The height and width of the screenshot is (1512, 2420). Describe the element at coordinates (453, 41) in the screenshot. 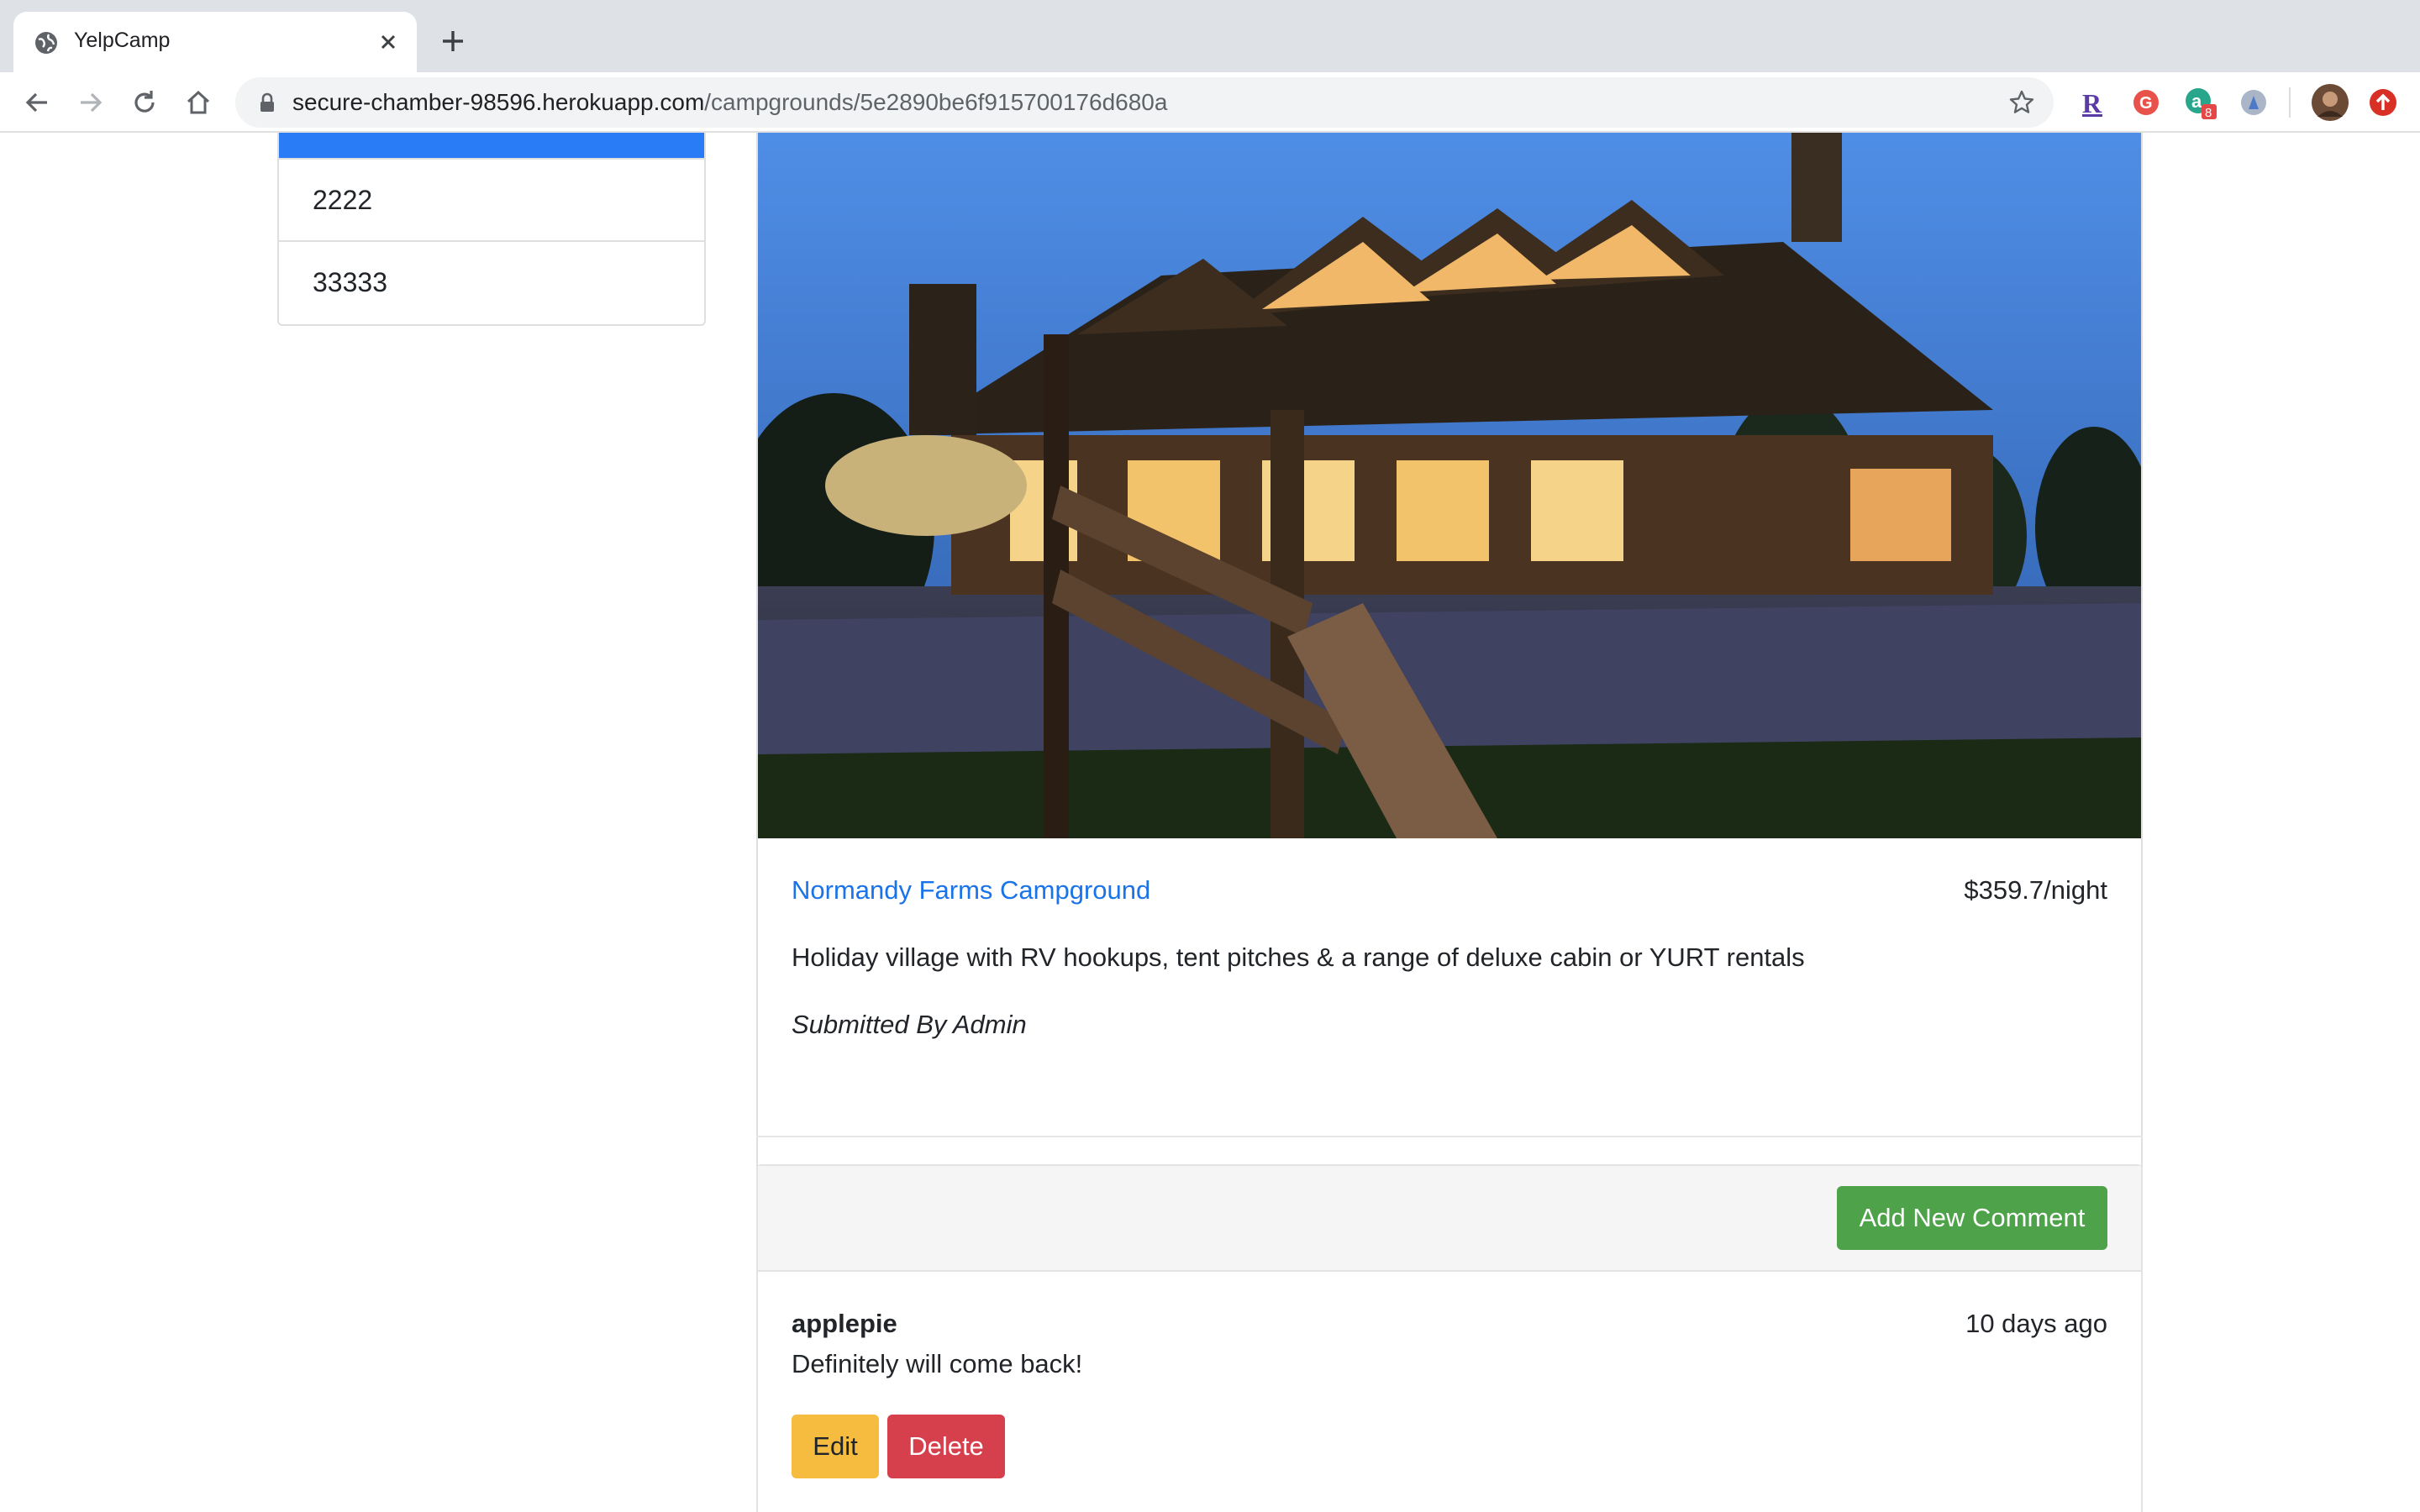

I see `new-tab-plus-icon` at that location.